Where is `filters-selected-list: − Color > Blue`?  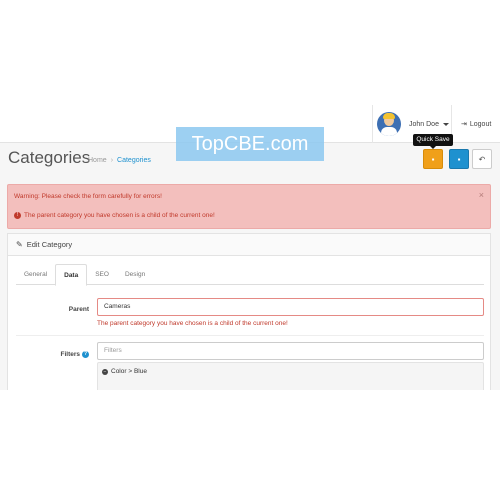
filters-selected-list: − Color > Blue is located at coordinates (290, 376).